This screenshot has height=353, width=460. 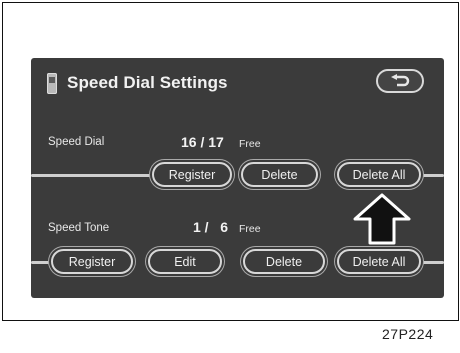 I want to click on speed-tone-edit-button: Edit, so click(x=185, y=261).